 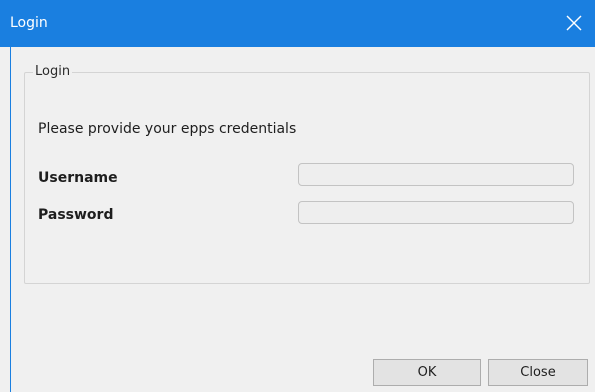 What do you see at coordinates (436, 212) in the screenshot?
I see `password-field` at bounding box center [436, 212].